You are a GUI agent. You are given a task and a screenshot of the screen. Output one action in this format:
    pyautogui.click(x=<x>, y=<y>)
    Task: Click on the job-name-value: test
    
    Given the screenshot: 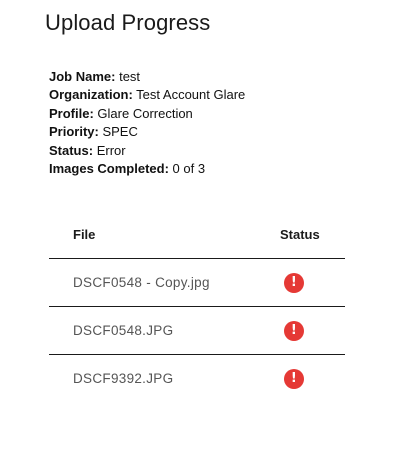 What is the action you would take?
    pyautogui.click(x=130, y=76)
    